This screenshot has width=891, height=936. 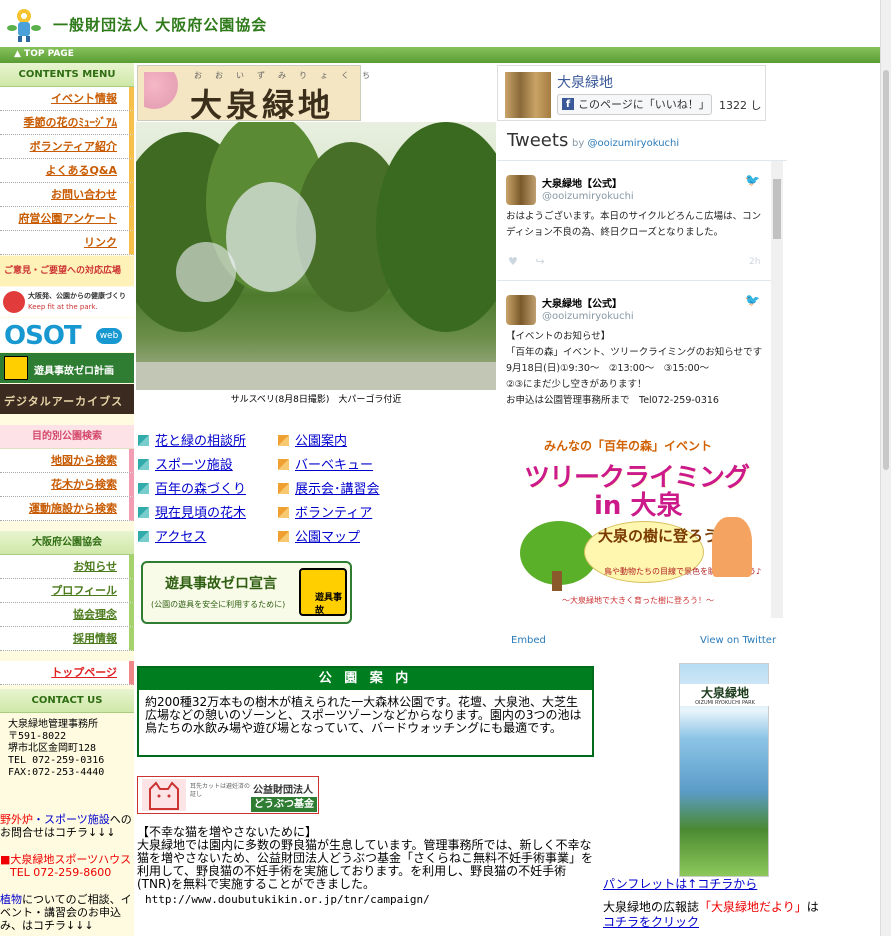 I want to click on menu-item-flower-museum: 季節の花のﾐｭｰｼﾞｱﾑ, so click(x=67, y=123).